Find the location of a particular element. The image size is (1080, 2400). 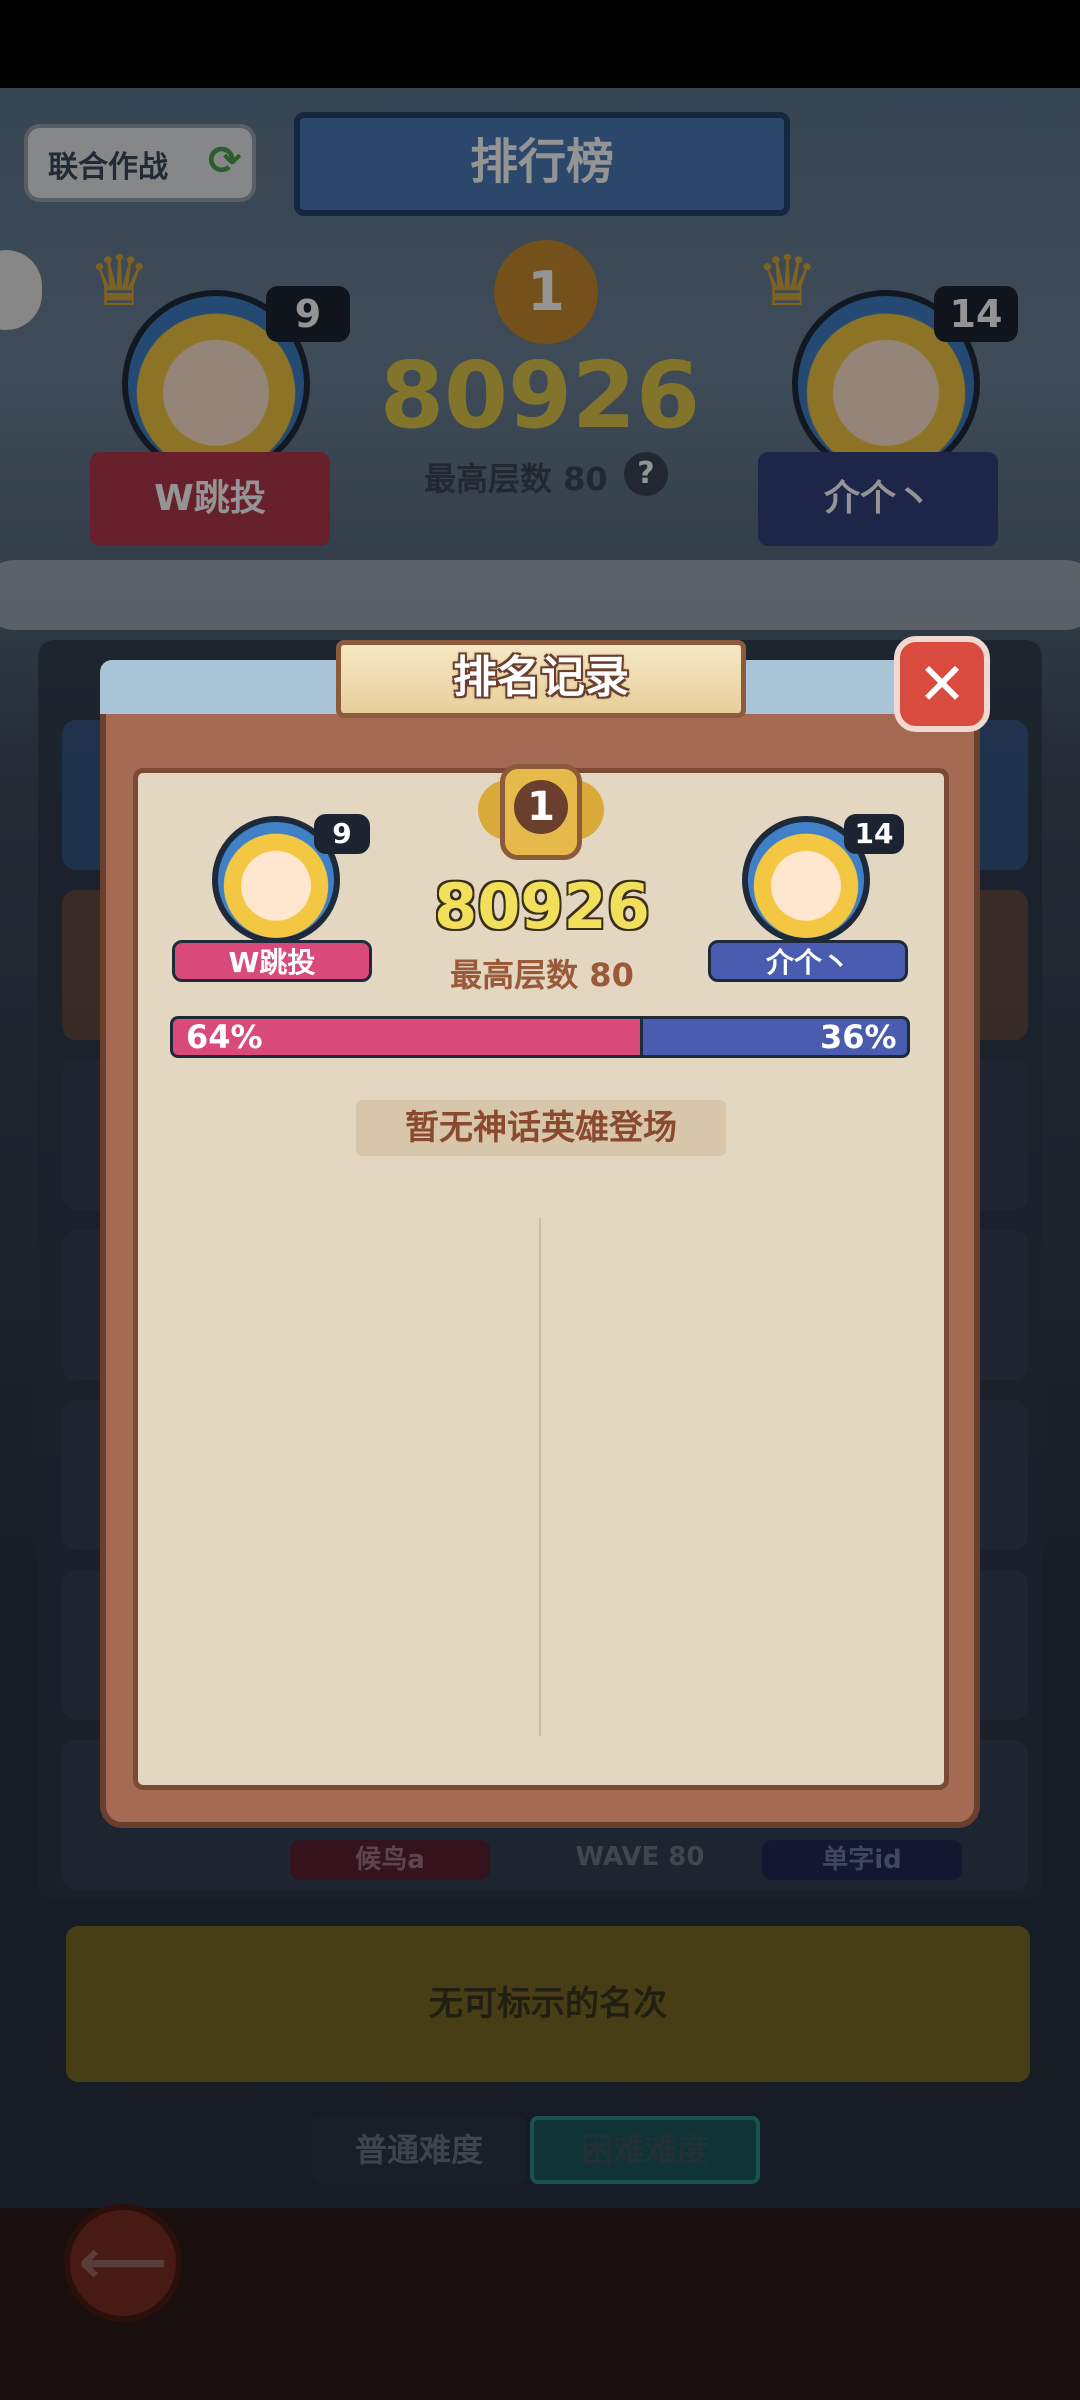

close-icon: ✕ is located at coordinates (942, 684).